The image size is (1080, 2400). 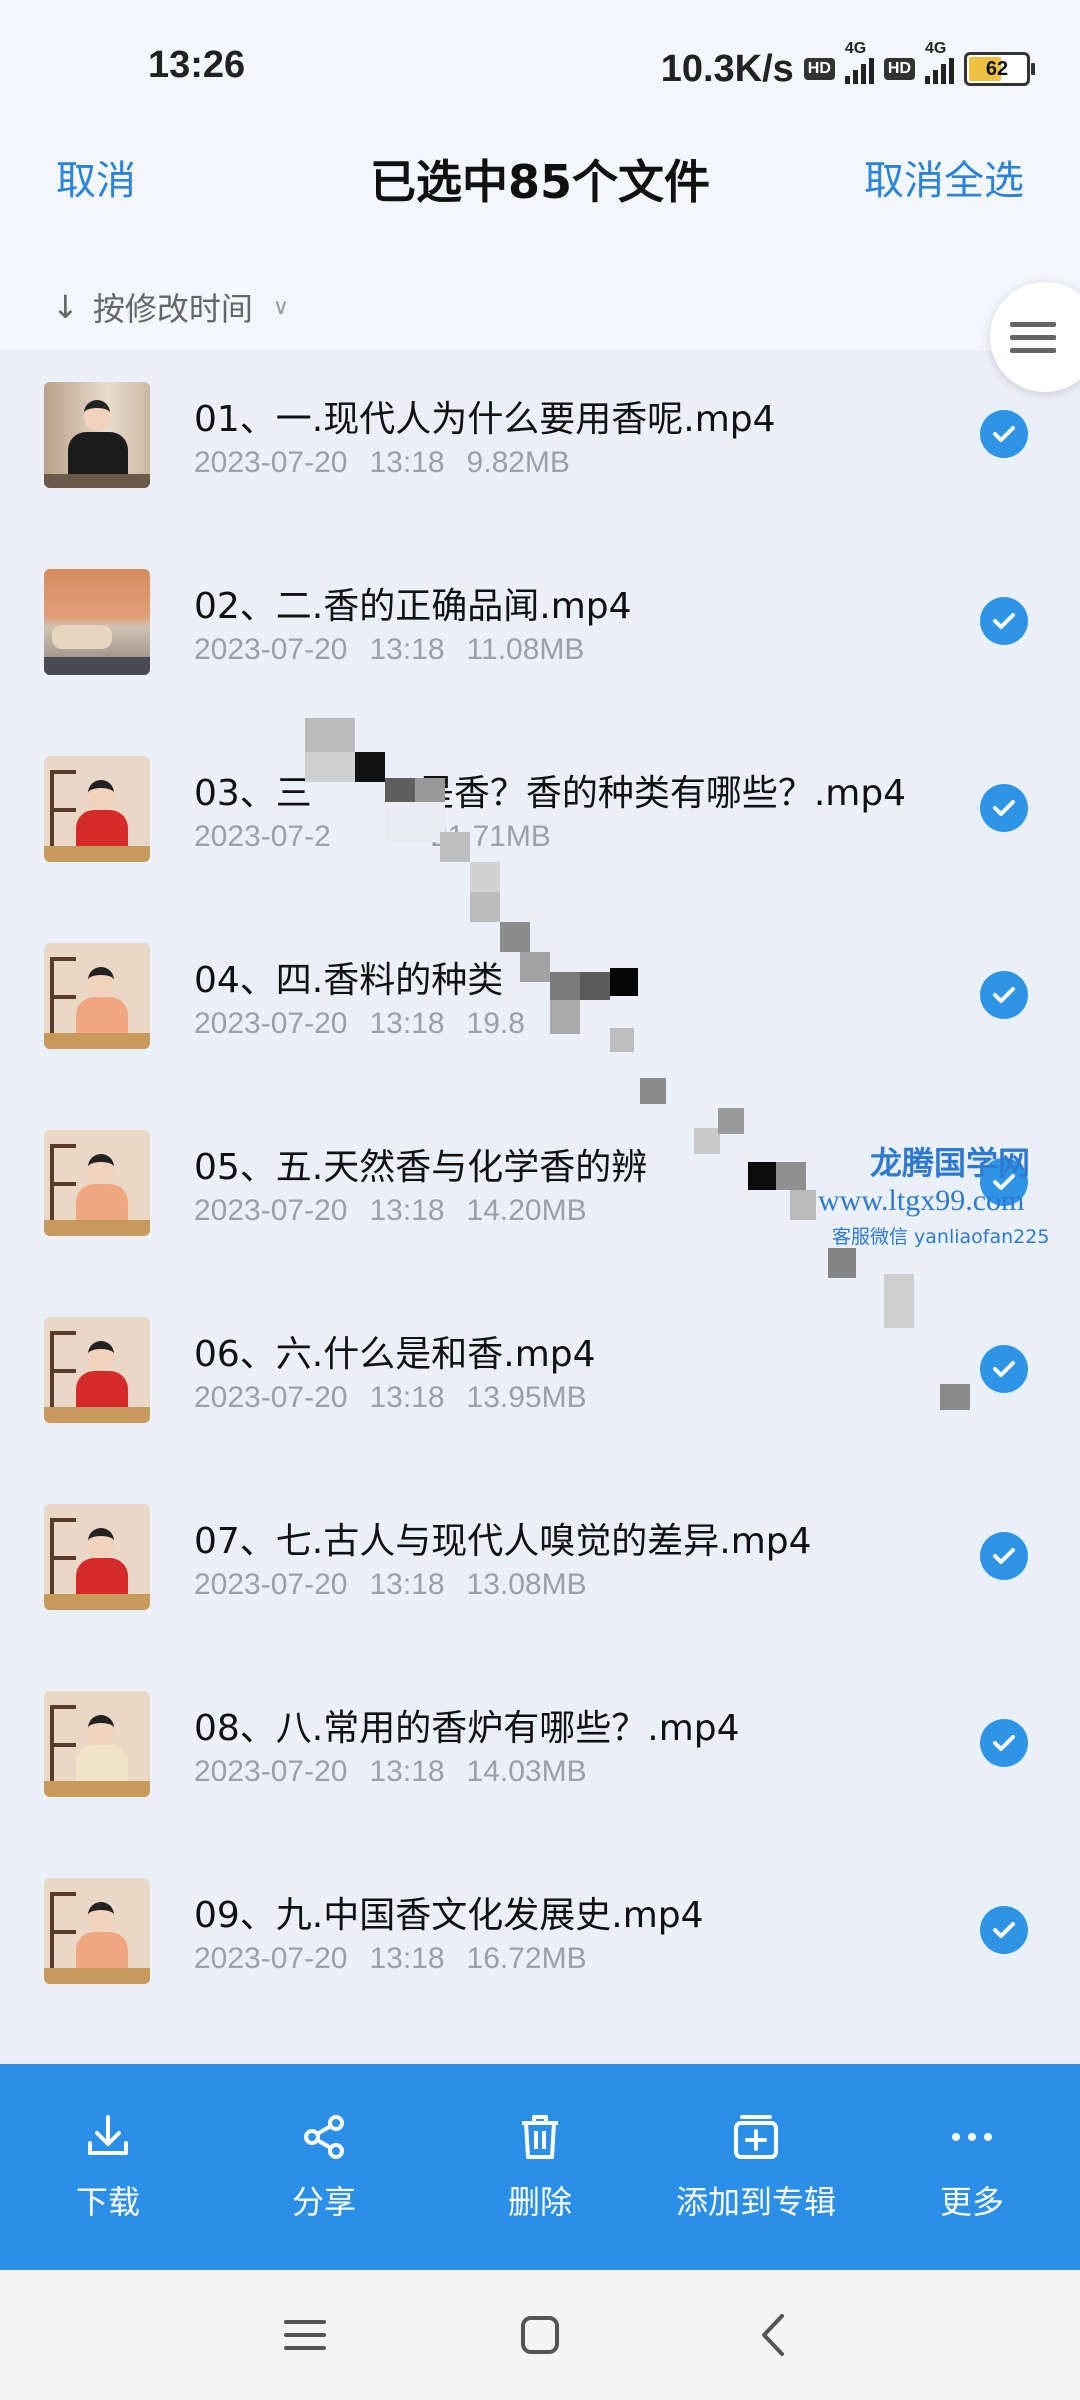 I want to click on sort-dropdown: ↓ 按修改时间 ∨, so click(x=170, y=307).